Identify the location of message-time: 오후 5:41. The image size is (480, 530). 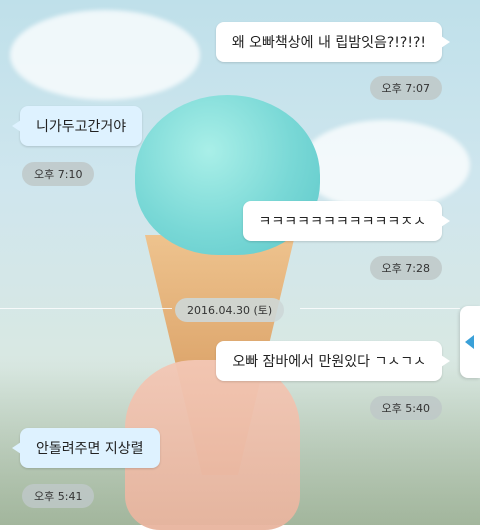
(58, 496).